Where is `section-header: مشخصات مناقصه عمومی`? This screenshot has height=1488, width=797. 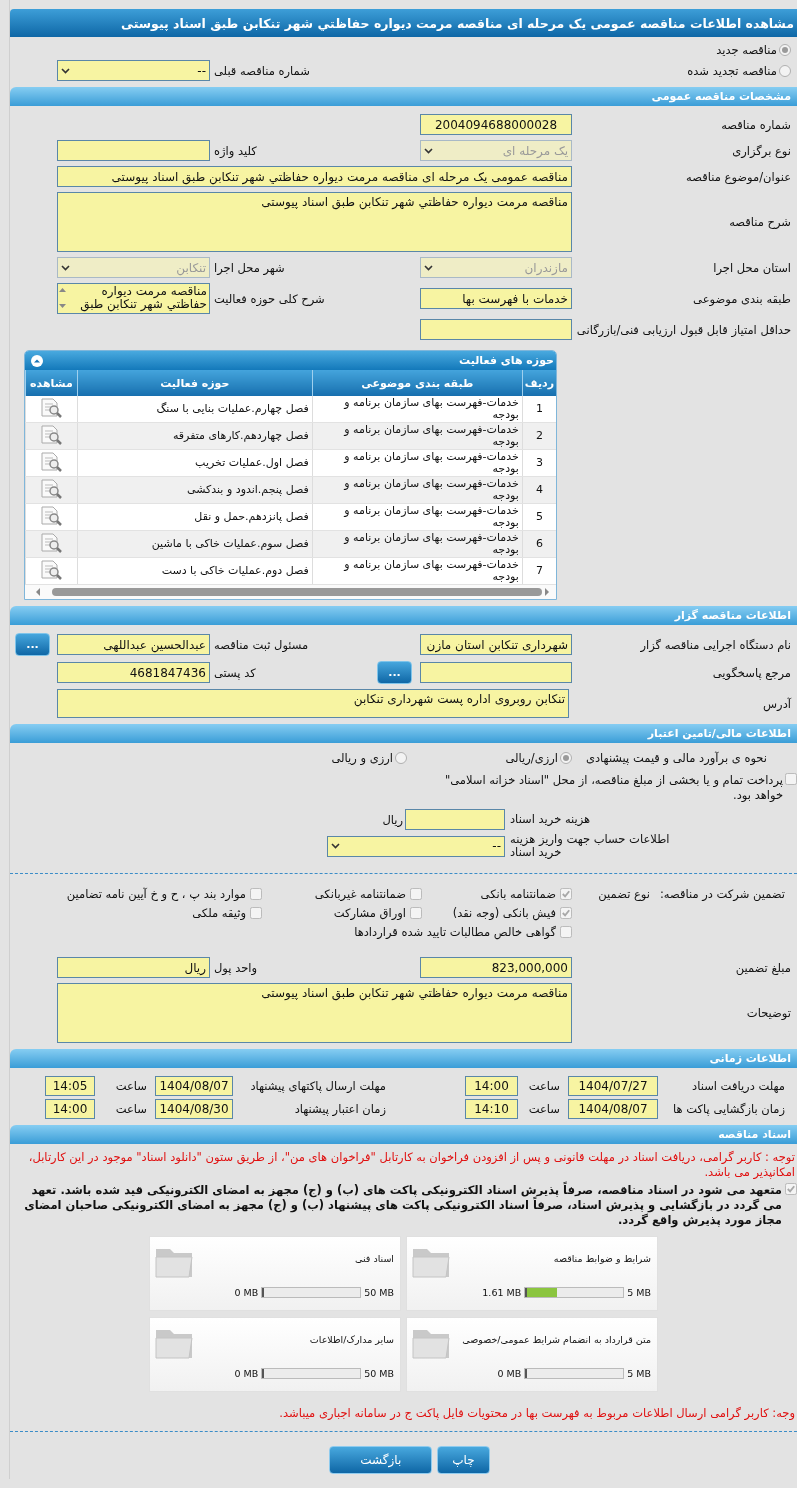
section-header: مشخصات مناقصه عمومی is located at coordinates (403, 96).